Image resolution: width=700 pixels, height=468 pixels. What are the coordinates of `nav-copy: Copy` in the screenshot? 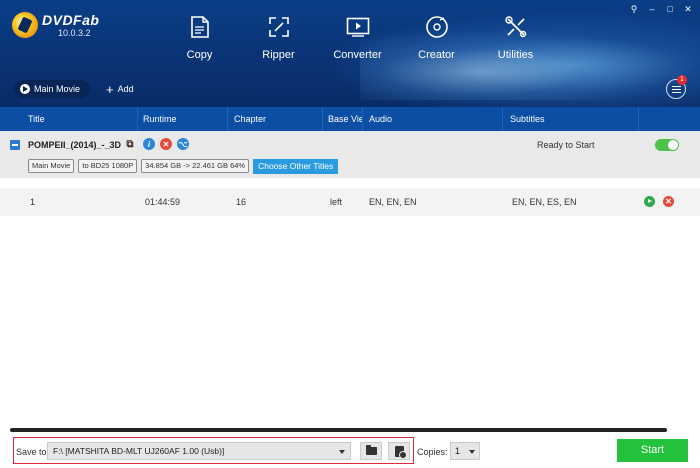 It's located at (199, 37).